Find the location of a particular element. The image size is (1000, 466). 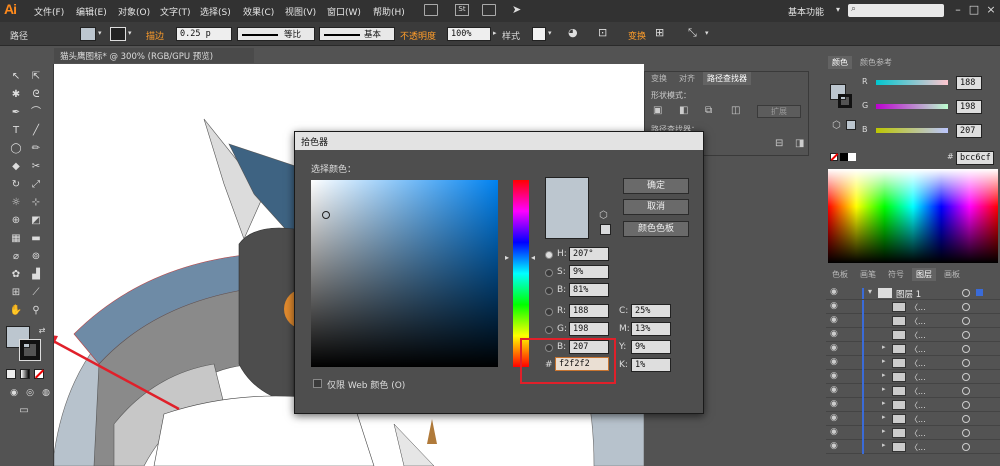

tab-color: 颜色 is located at coordinates (840, 62).